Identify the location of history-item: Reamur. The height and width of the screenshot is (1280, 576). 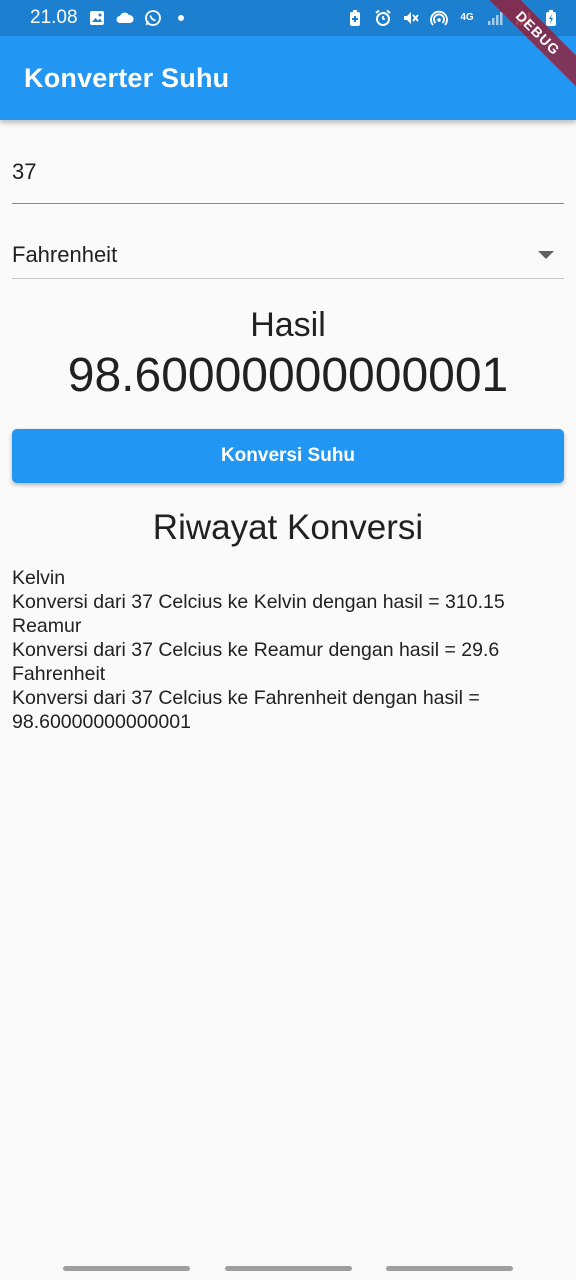
(47, 626).